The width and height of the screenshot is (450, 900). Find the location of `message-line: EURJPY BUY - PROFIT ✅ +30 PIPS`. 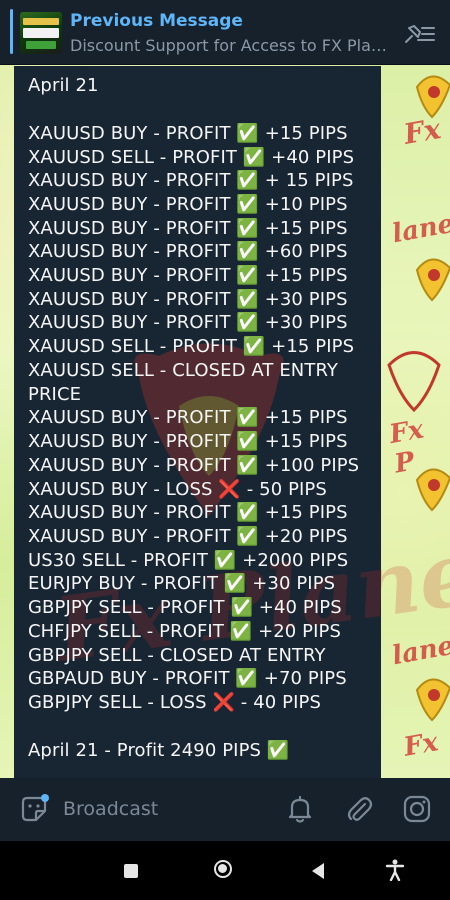

message-line: EURJPY BUY - PROFIT ✅ +30 PIPS is located at coordinates (182, 583).